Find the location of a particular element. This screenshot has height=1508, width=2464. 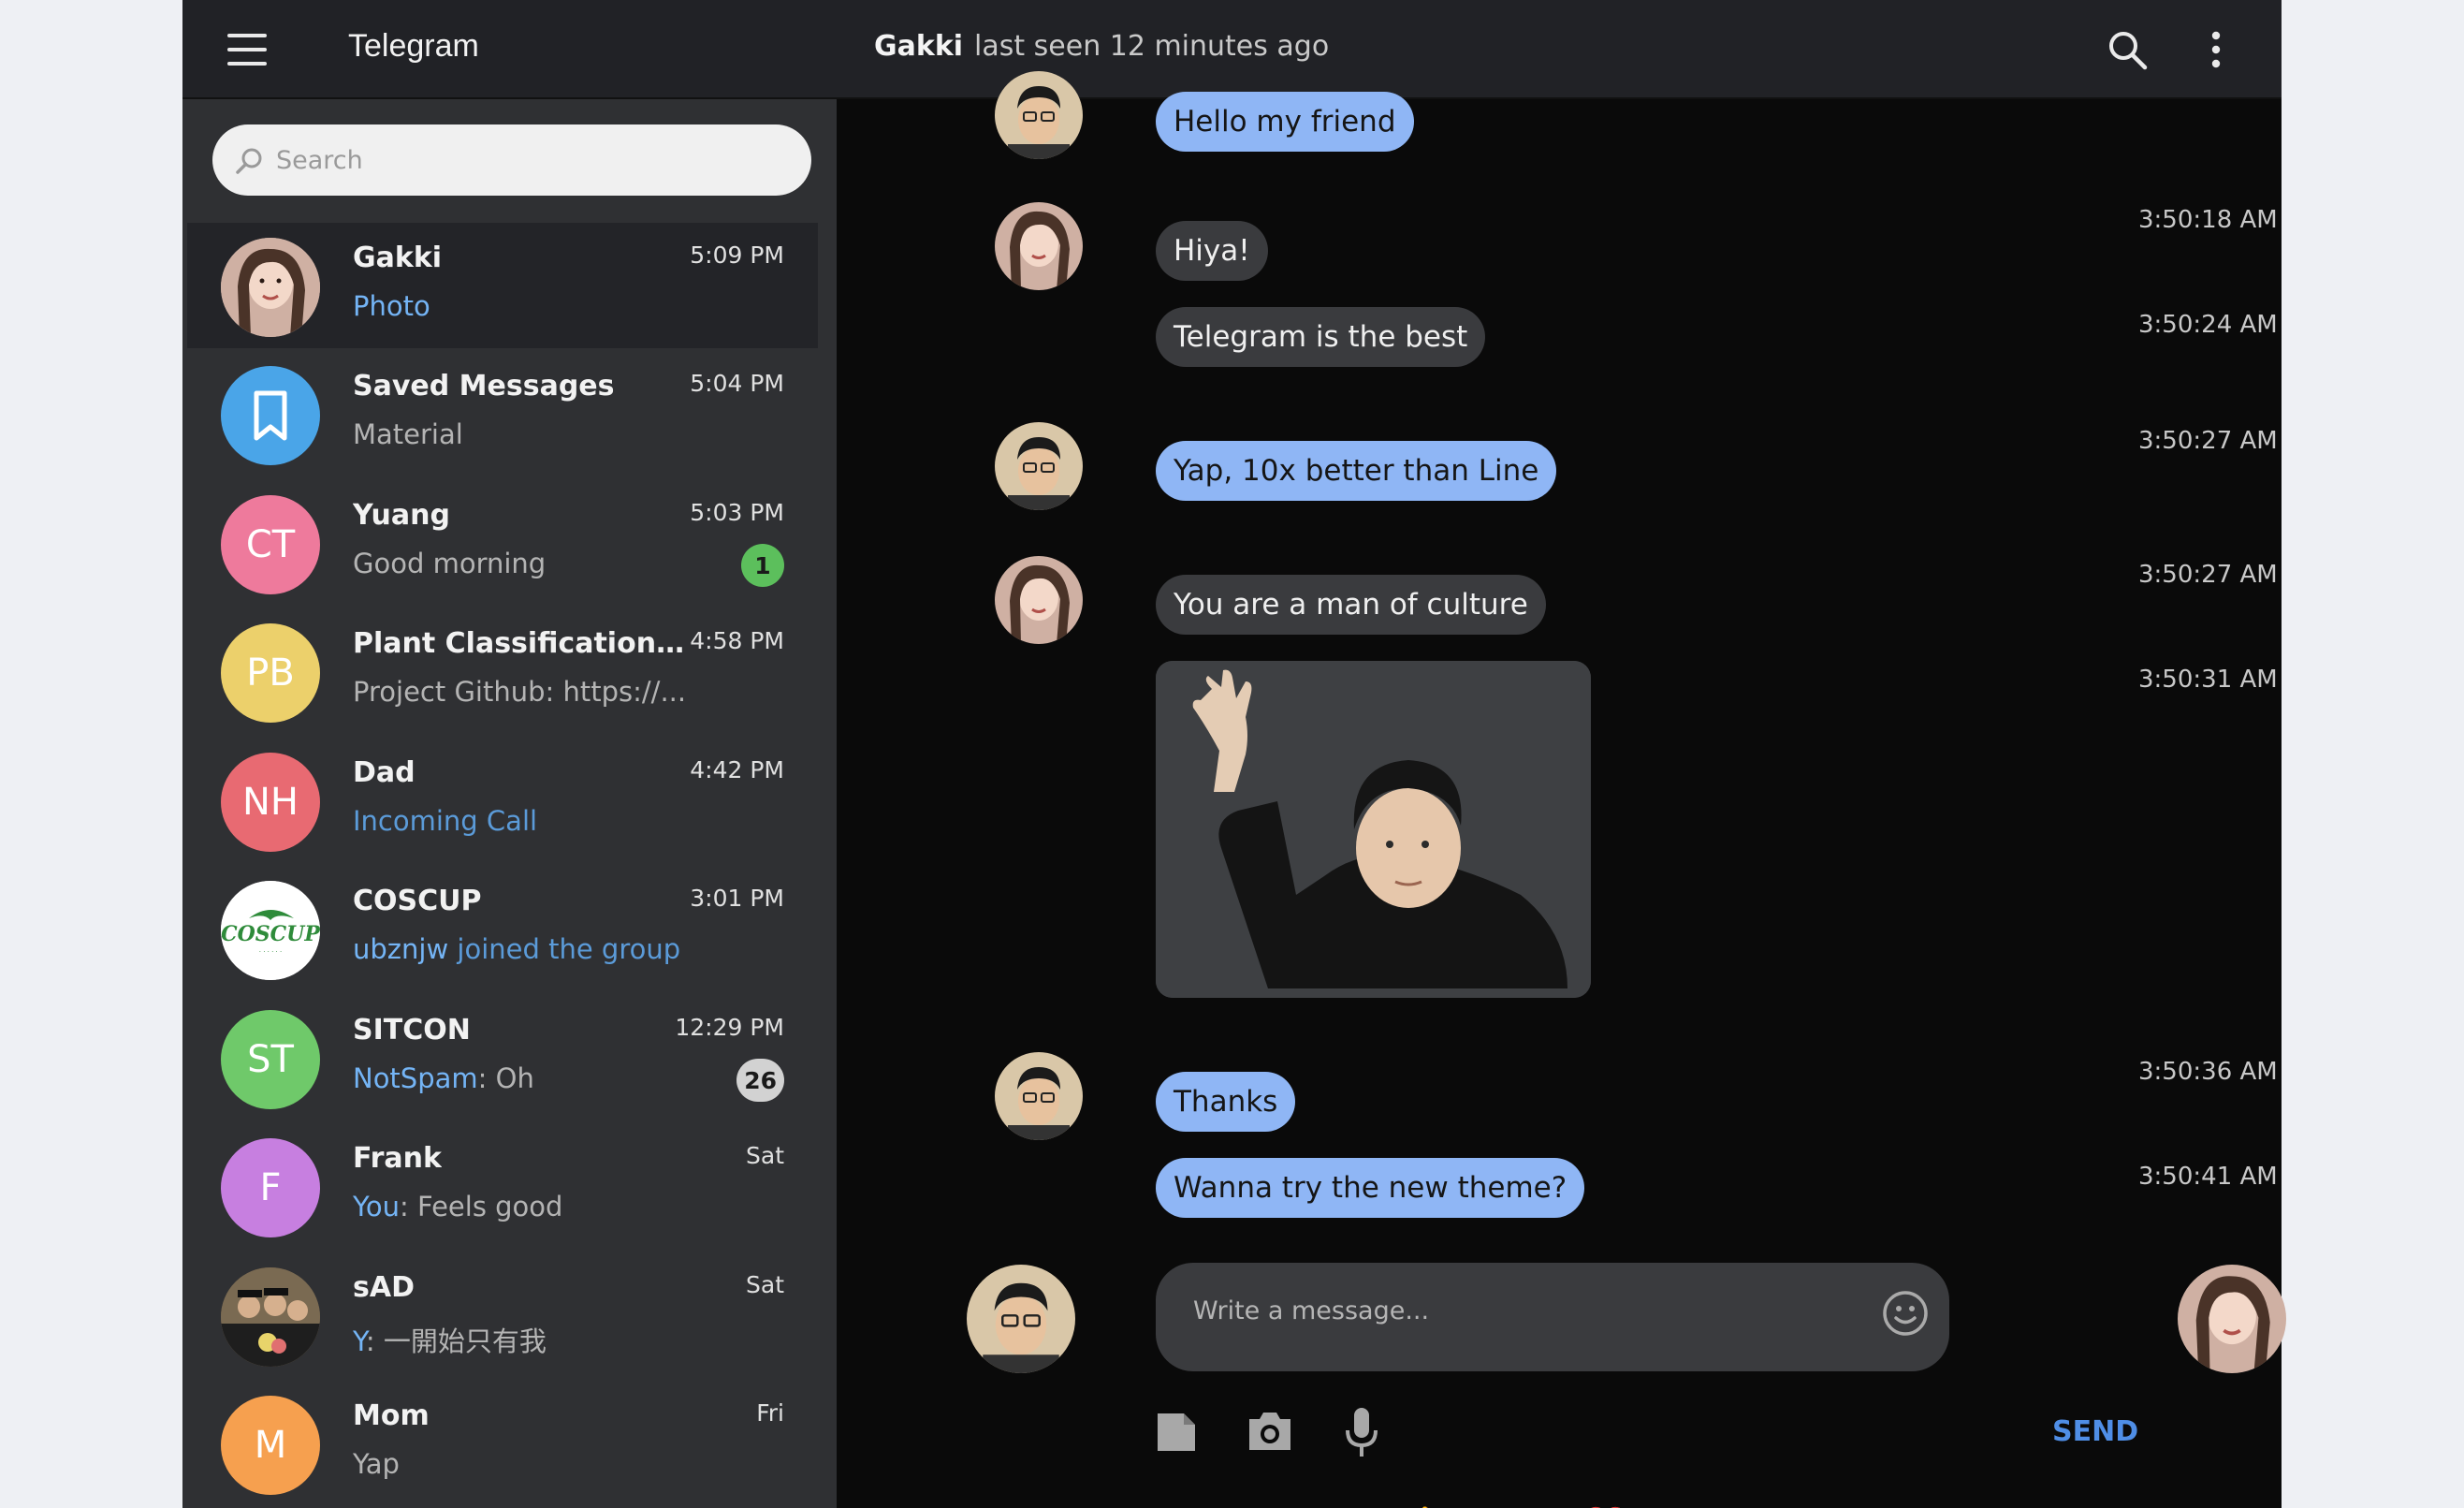

unread-badge: 1 is located at coordinates (763, 565).